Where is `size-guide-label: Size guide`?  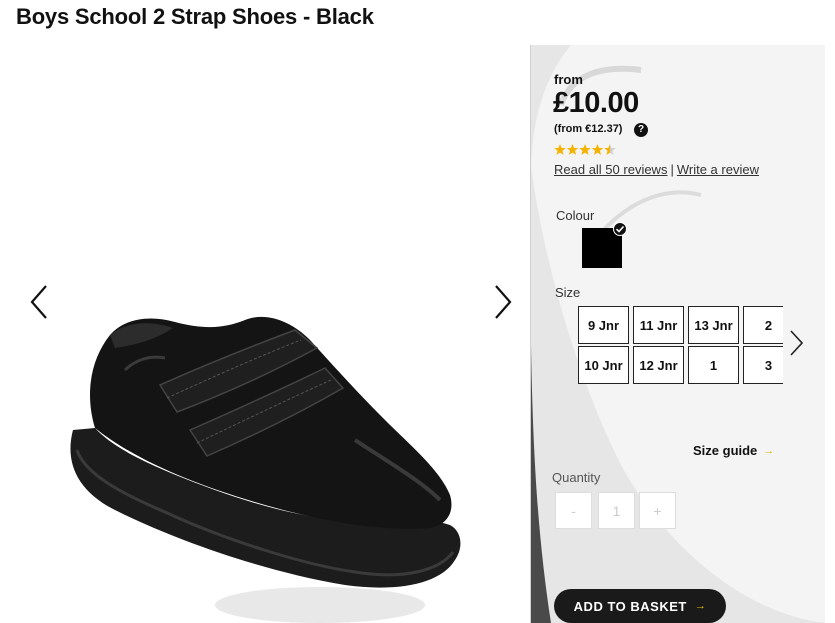 size-guide-label: Size guide is located at coordinates (725, 450).